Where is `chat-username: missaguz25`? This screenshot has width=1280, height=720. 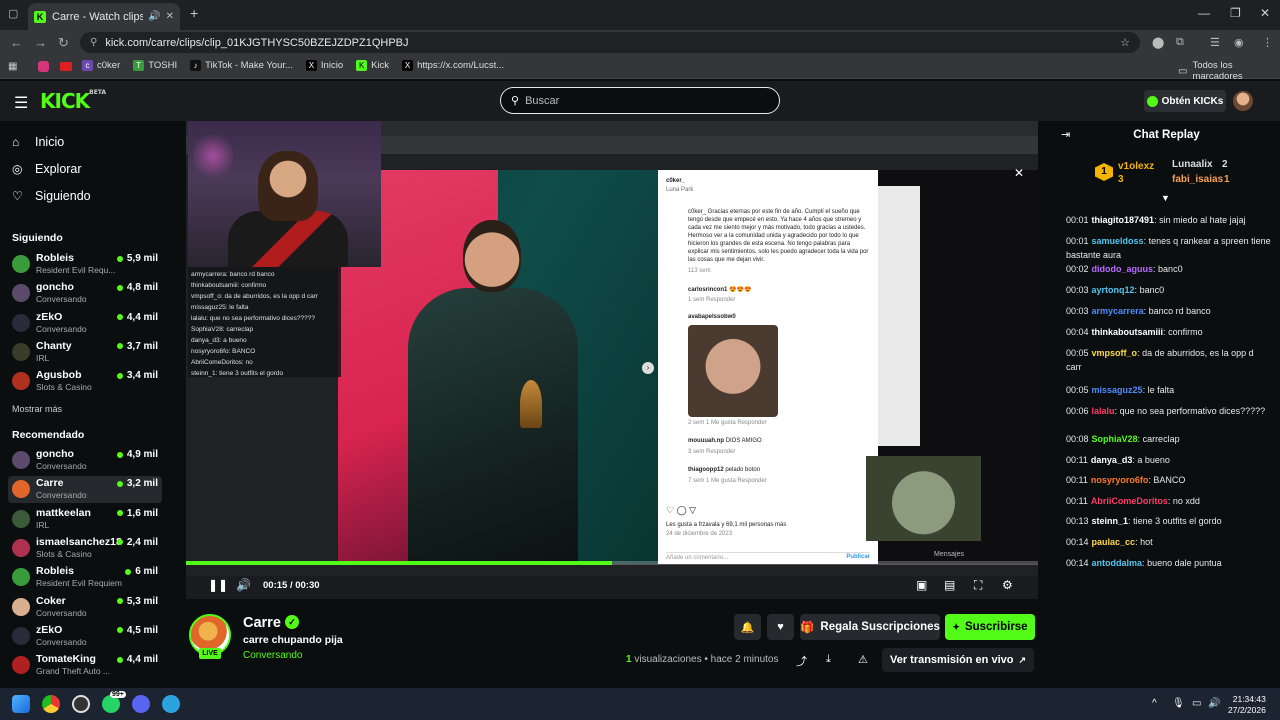 chat-username: missaguz25 is located at coordinates (1117, 390).